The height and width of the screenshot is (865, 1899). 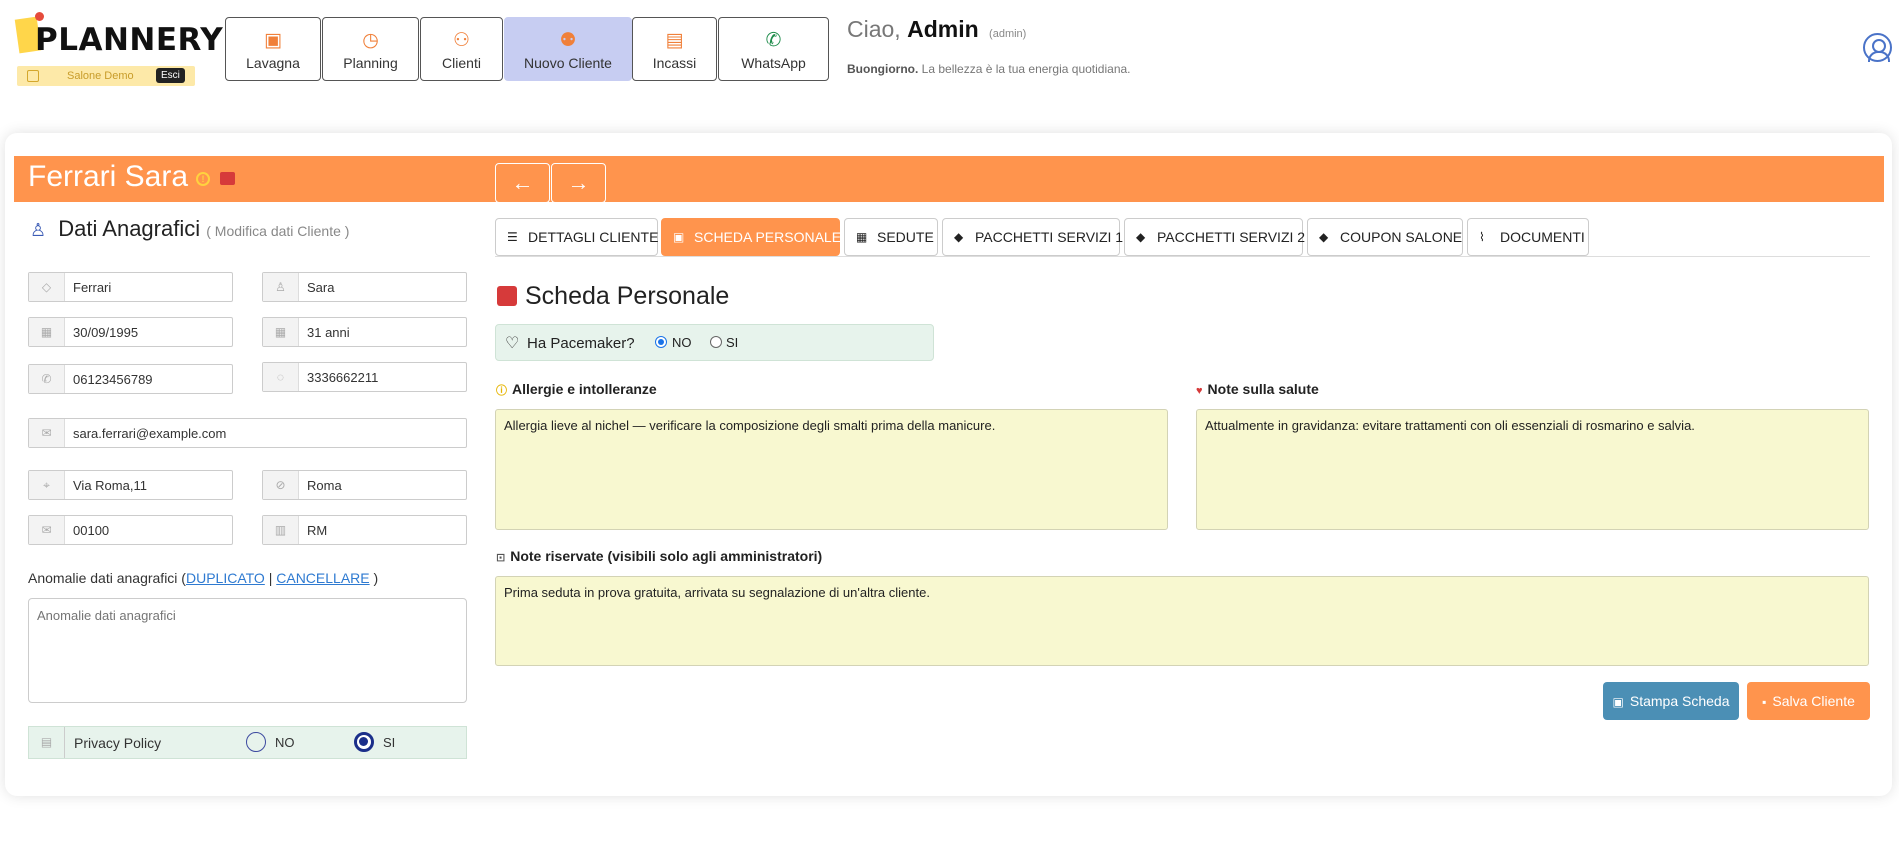 What do you see at coordinates (322, 578) in the screenshot?
I see `delete-link: CANCELLARE` at bounding box center [322, 578].